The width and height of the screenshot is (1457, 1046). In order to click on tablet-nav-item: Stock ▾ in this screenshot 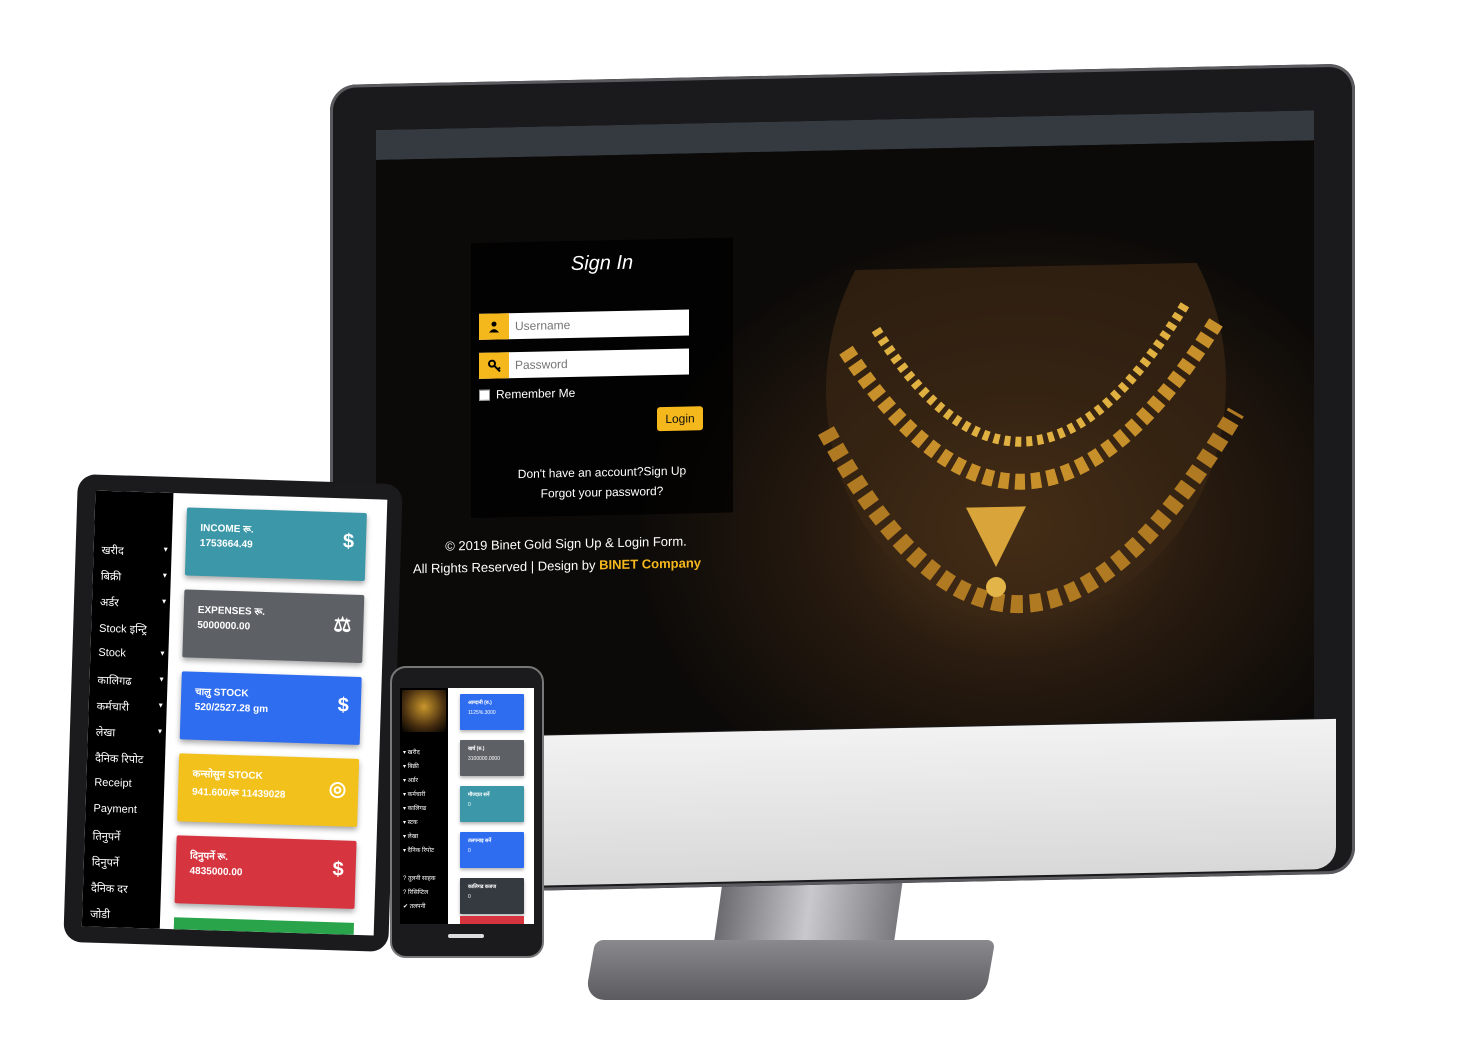, I will do `click(131, 654)`.